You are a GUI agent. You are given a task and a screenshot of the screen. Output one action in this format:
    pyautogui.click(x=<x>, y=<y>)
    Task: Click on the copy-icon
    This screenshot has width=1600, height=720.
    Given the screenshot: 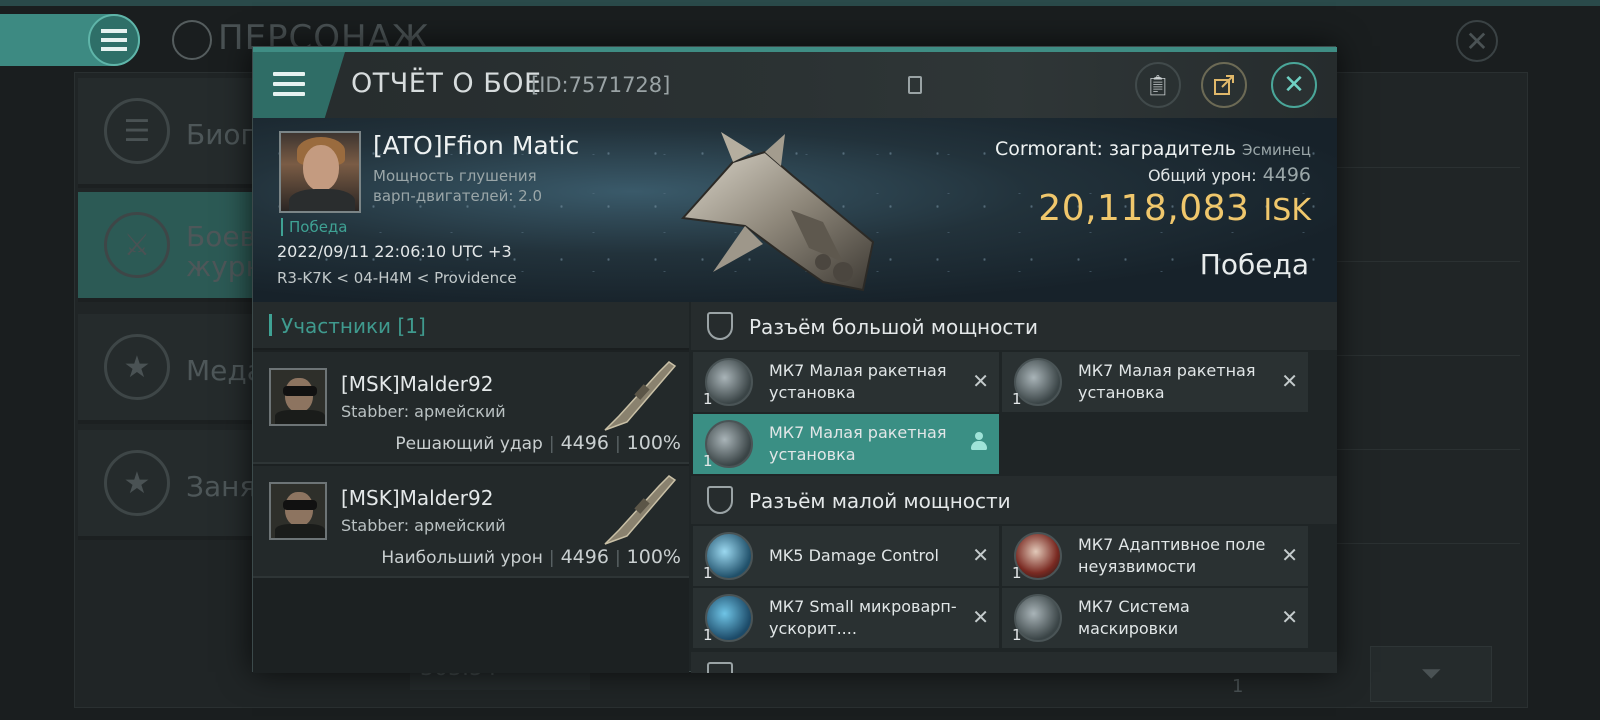 What is the action you would take?
    pyautogui.click(x=915, y=85)
    